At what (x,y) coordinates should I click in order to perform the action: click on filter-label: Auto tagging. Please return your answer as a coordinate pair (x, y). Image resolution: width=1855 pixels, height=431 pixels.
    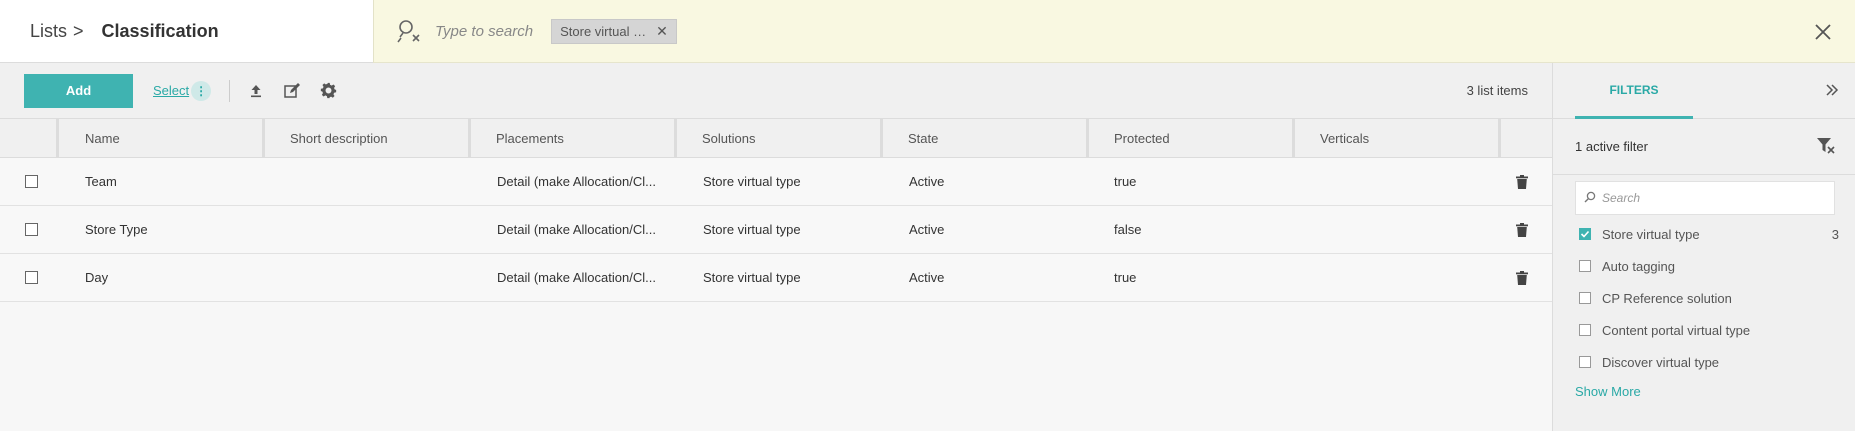
    Looking at the image, I should click on (1639, 266).